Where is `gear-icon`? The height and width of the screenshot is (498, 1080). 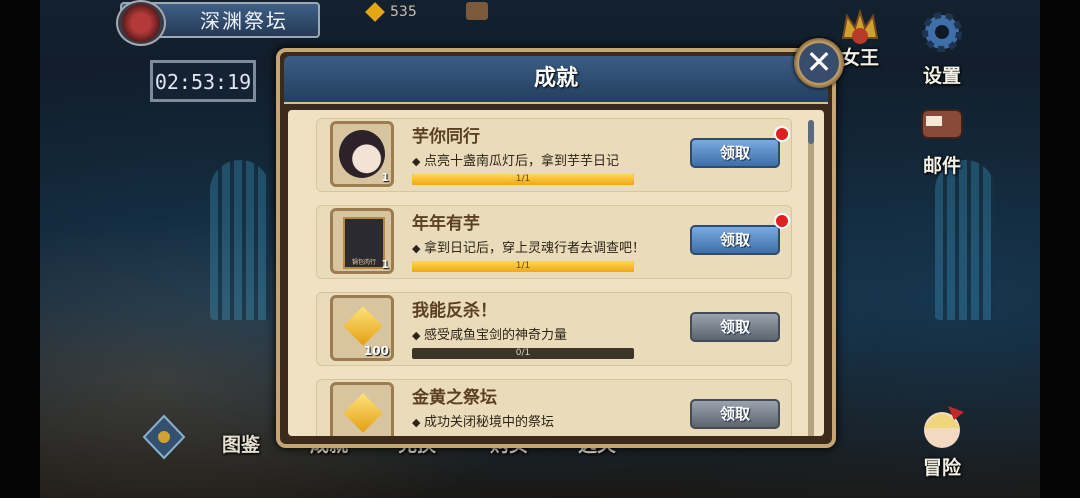 gear-icon is located at coordinates (942, 32).